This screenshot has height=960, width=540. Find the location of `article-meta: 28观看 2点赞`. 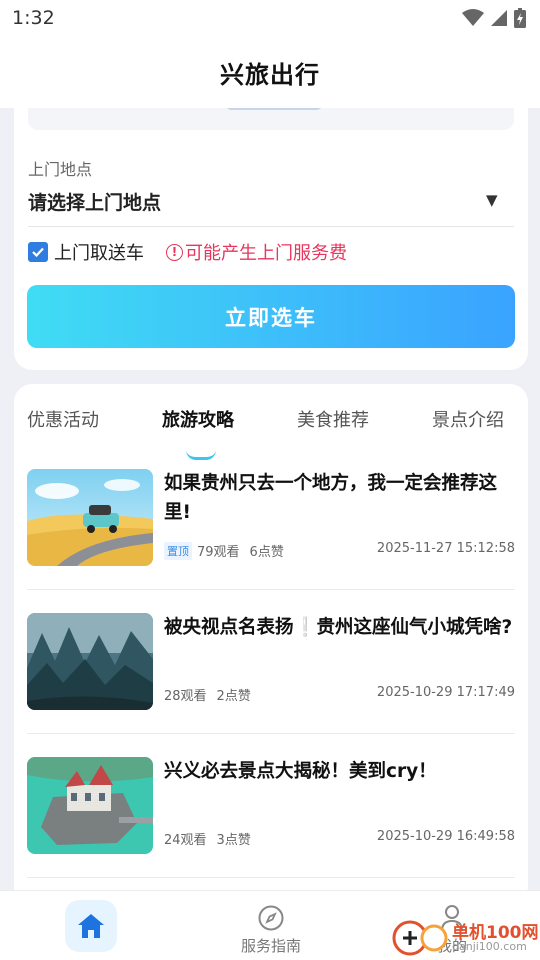

article-meta: 28观看 2点赞 is located at coordinates (207, 694).